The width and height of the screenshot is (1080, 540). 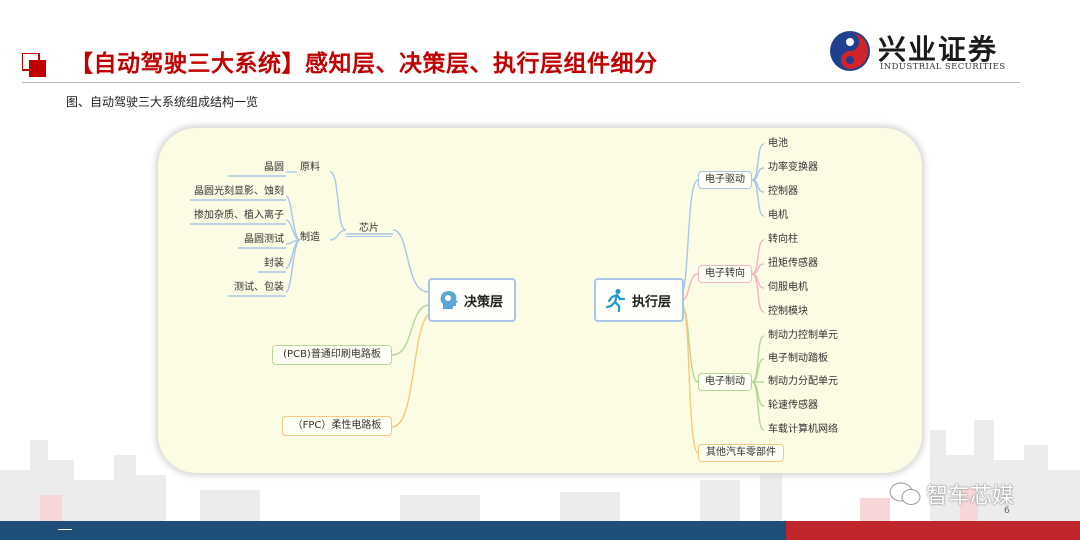 I want to click on footer-bar-blue, so click(x=393, y=530).